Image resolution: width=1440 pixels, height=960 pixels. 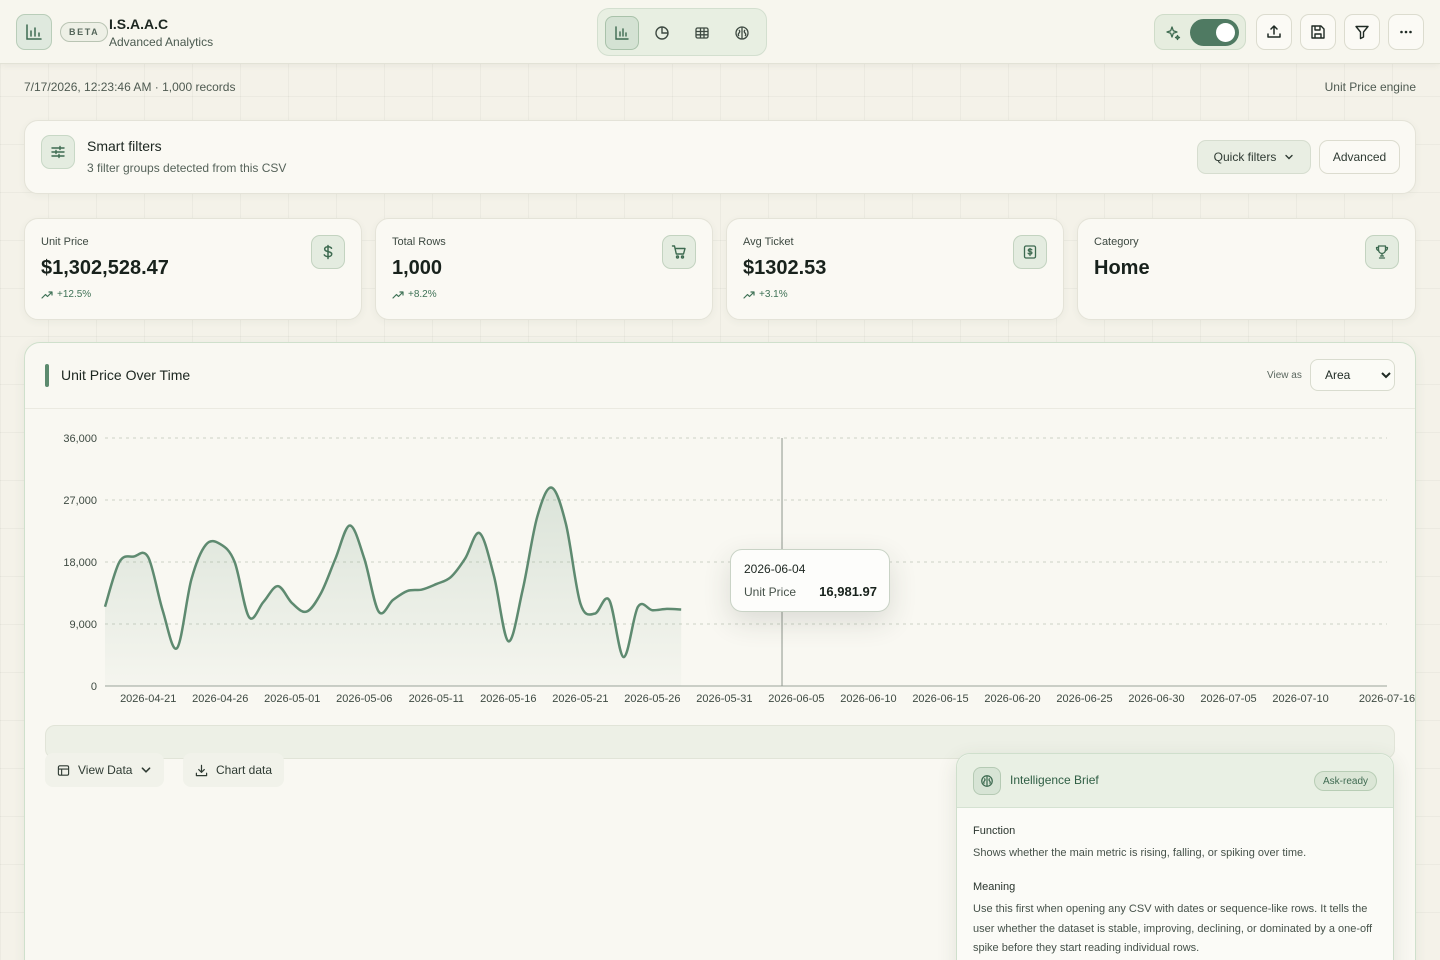 I want to click on y-tick-label: 9,000, so click(x=83, y=625).